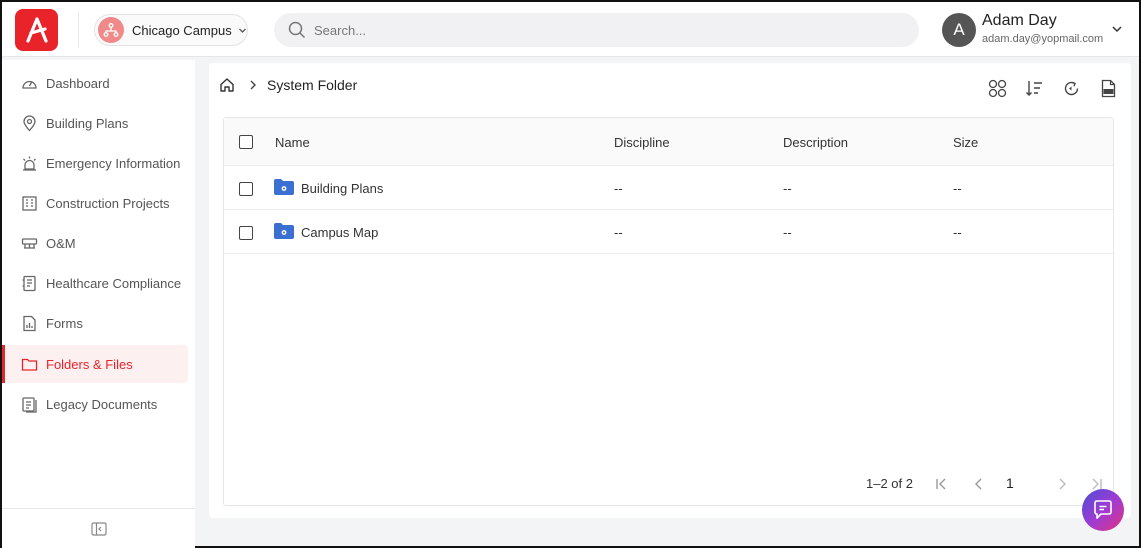 Image resolution: width=1141 pixels, height=548 pixels. I want to click on sidebar-item-label: Forms, so click(64, 323).